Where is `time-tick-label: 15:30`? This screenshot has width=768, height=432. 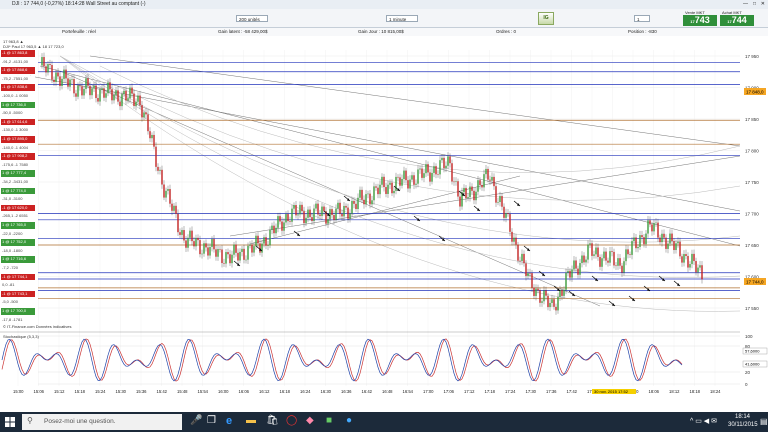 time-tick-label: 15:30 is located at coordinates (121, 391).